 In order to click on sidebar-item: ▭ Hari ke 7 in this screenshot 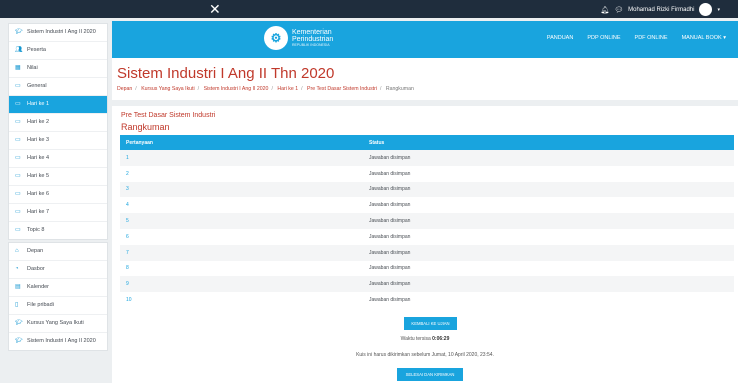, I will do `click(58, 213)`.